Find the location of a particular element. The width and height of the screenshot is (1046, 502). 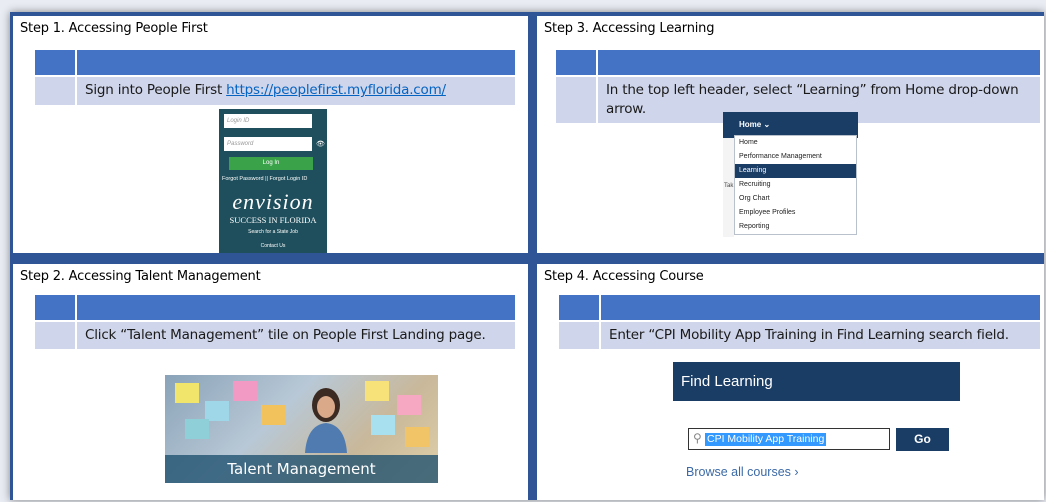

step3-header-row is located at coordinates (798, 62).